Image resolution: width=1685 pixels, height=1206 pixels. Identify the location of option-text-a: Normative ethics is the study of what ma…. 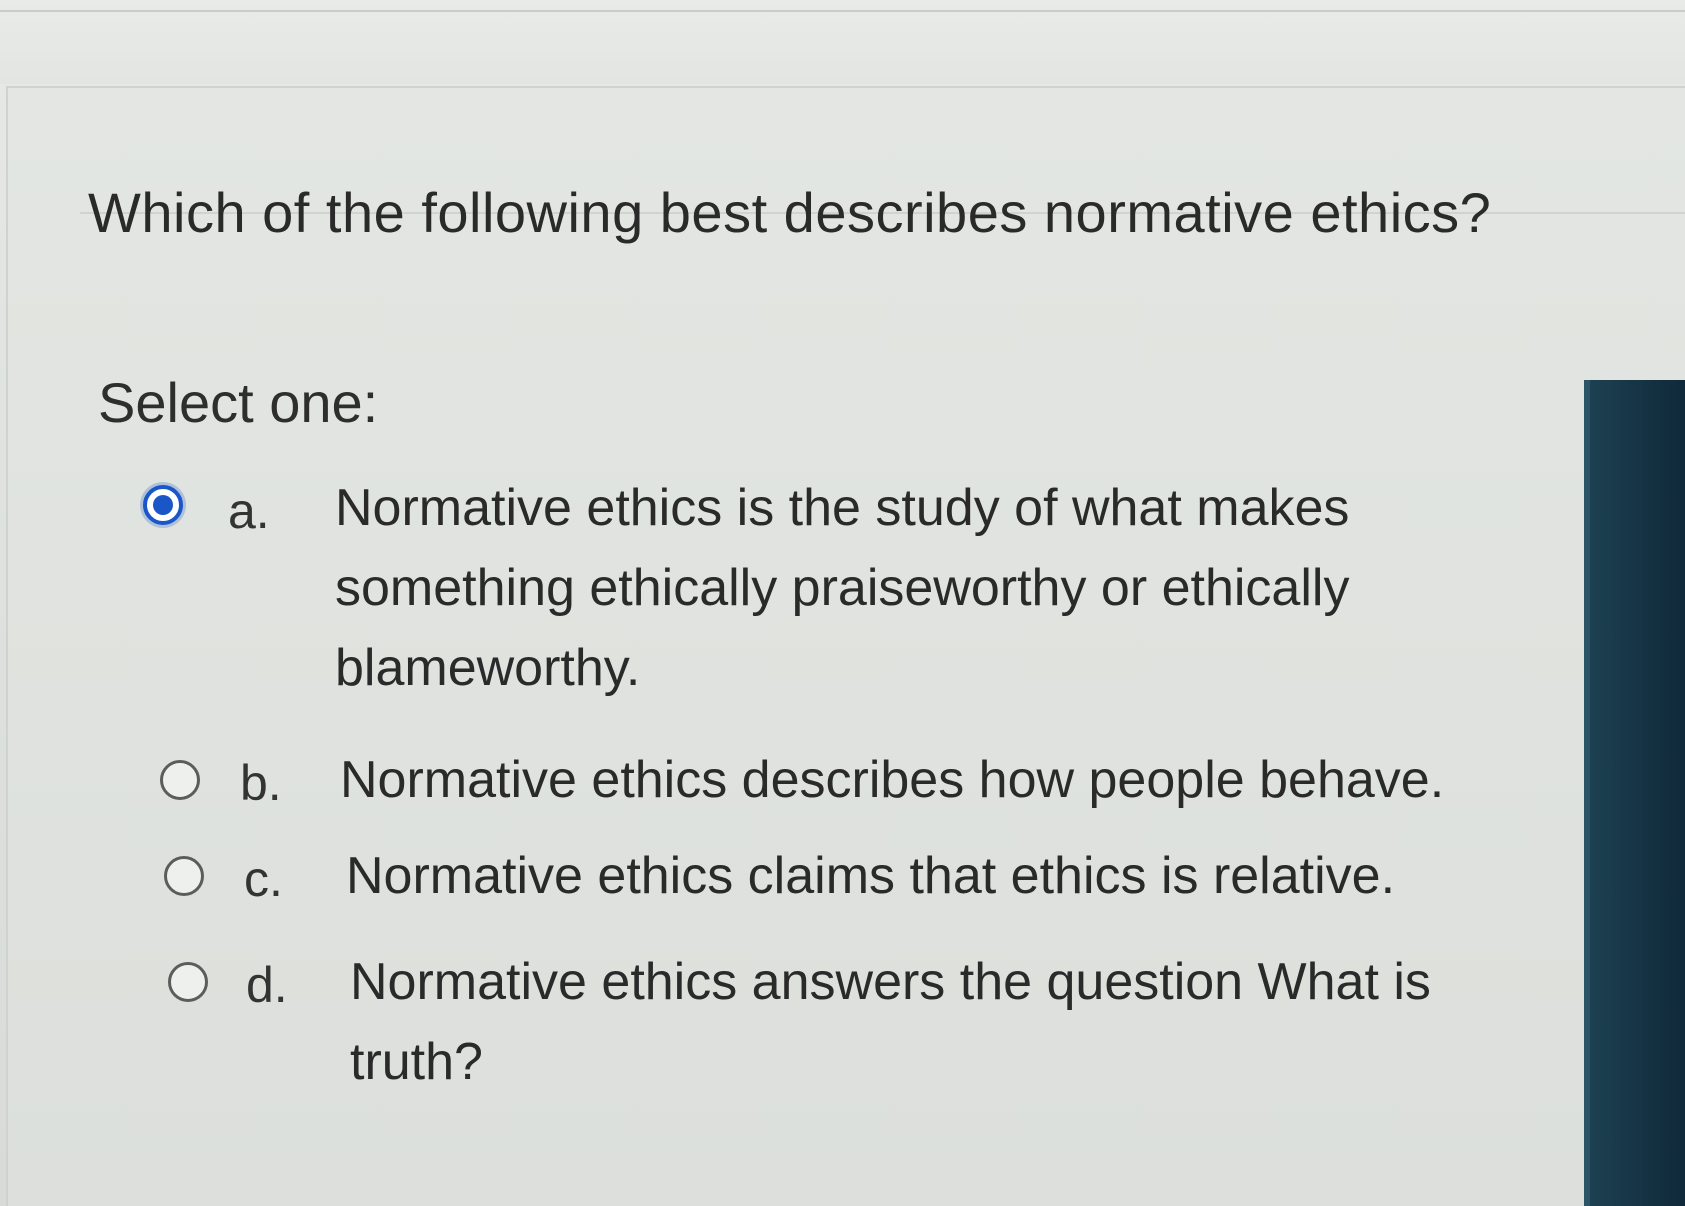
(915, 588).